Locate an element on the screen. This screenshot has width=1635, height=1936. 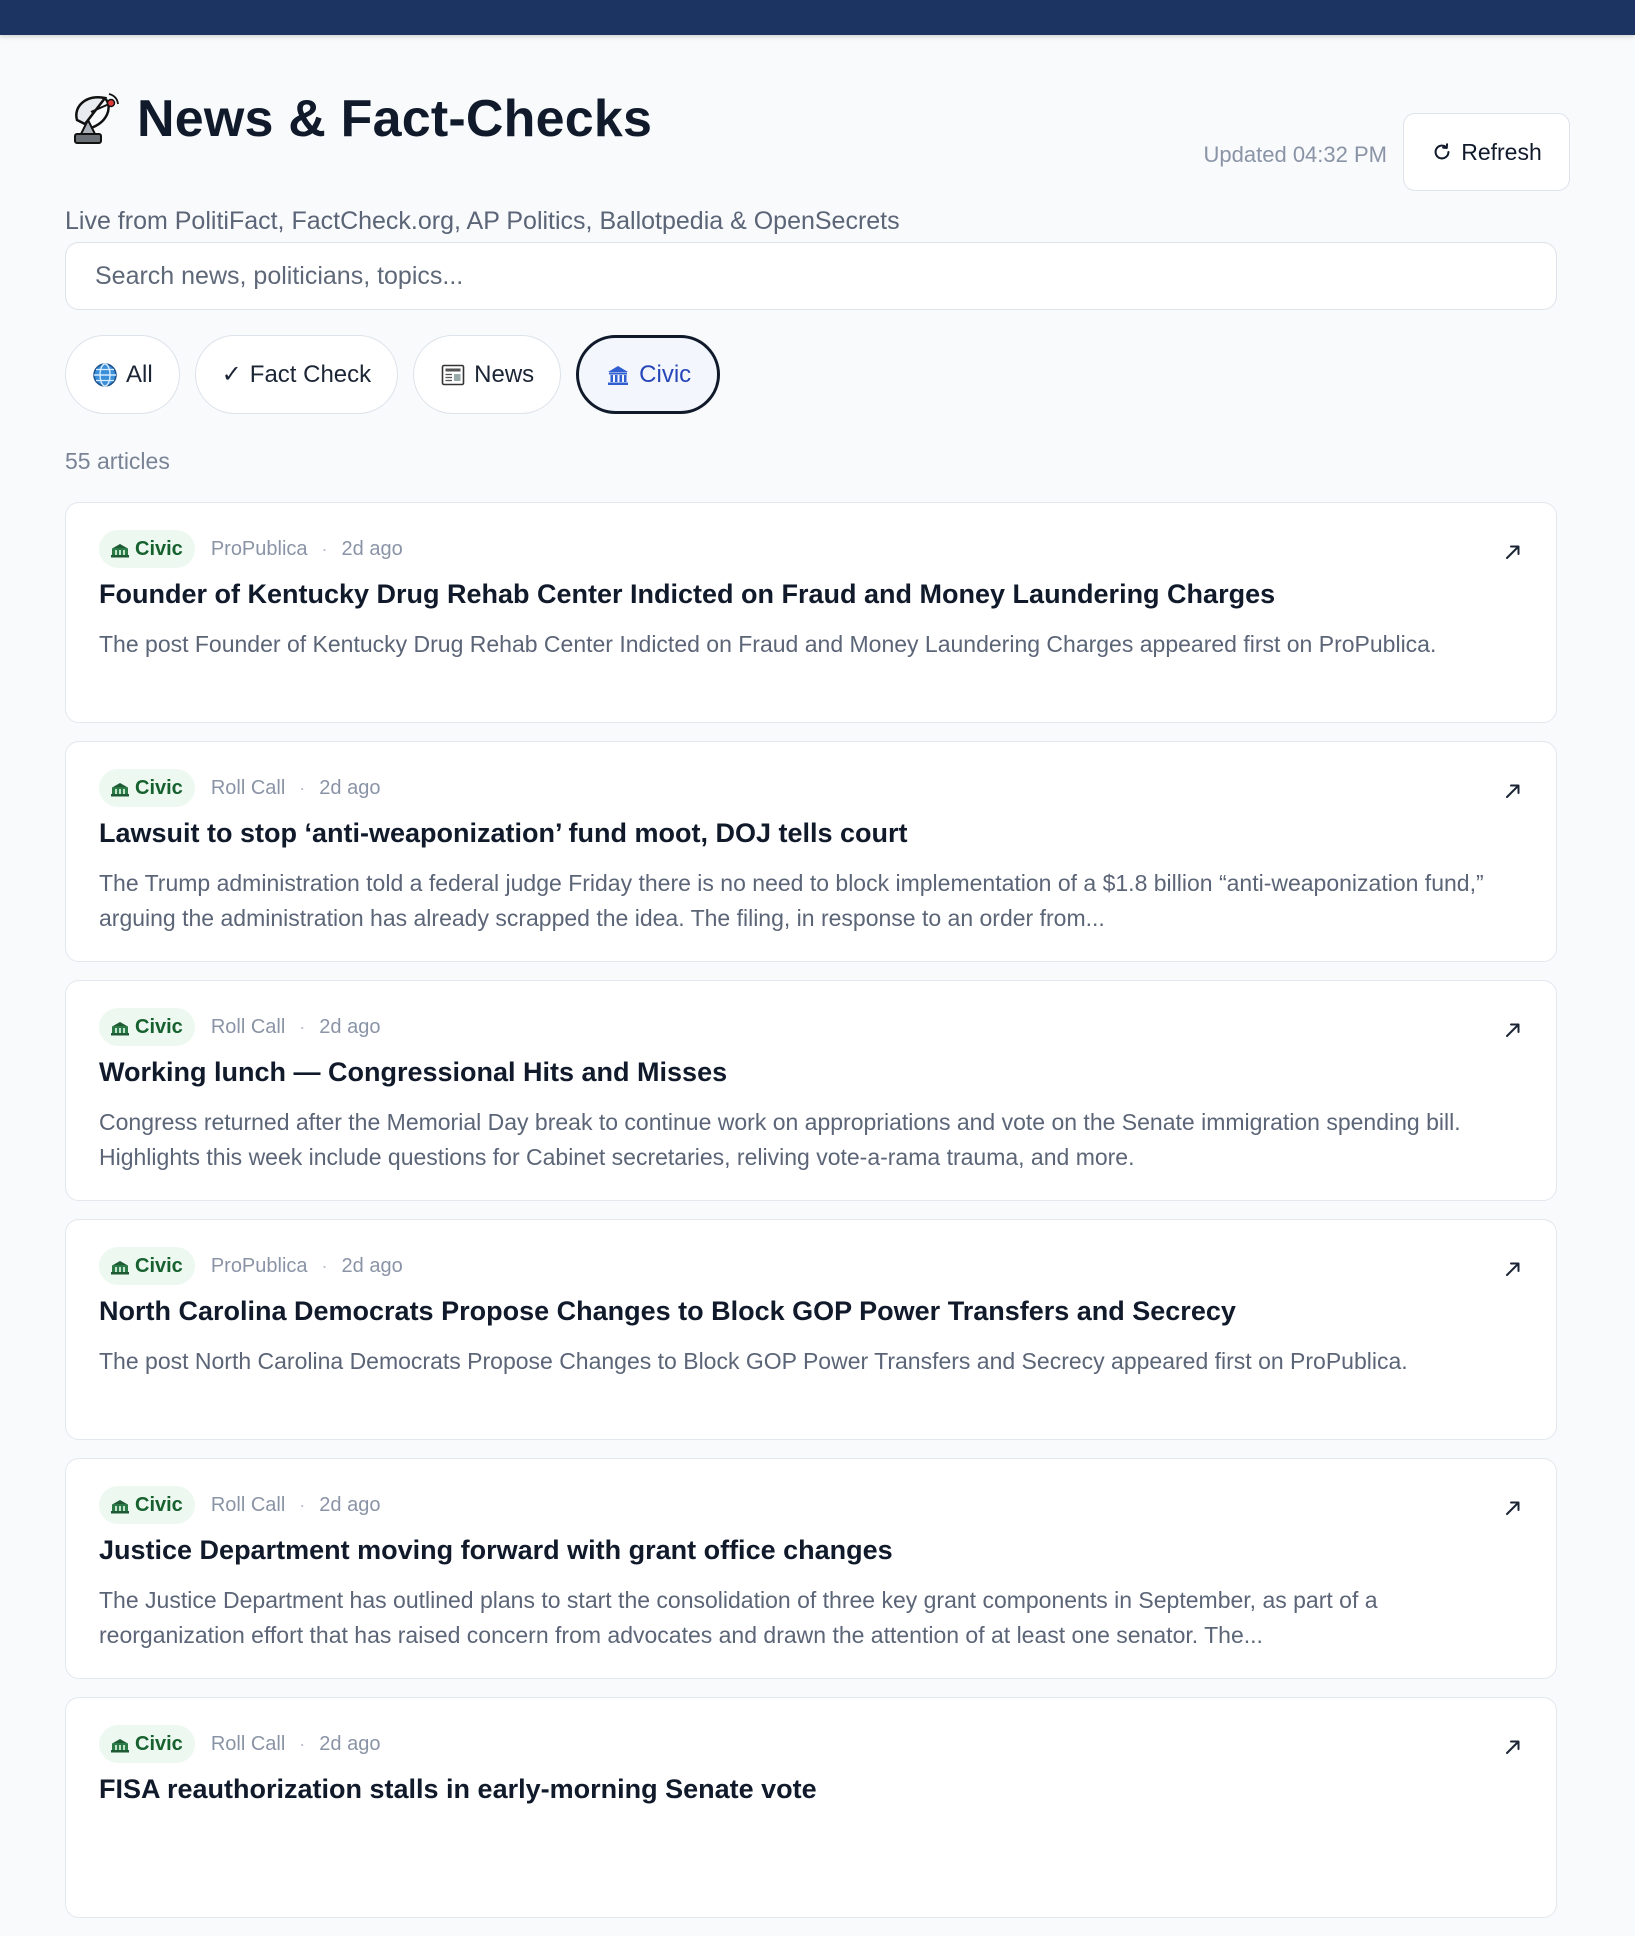
filter-civic: Civic is located at coordinates (648, 374).